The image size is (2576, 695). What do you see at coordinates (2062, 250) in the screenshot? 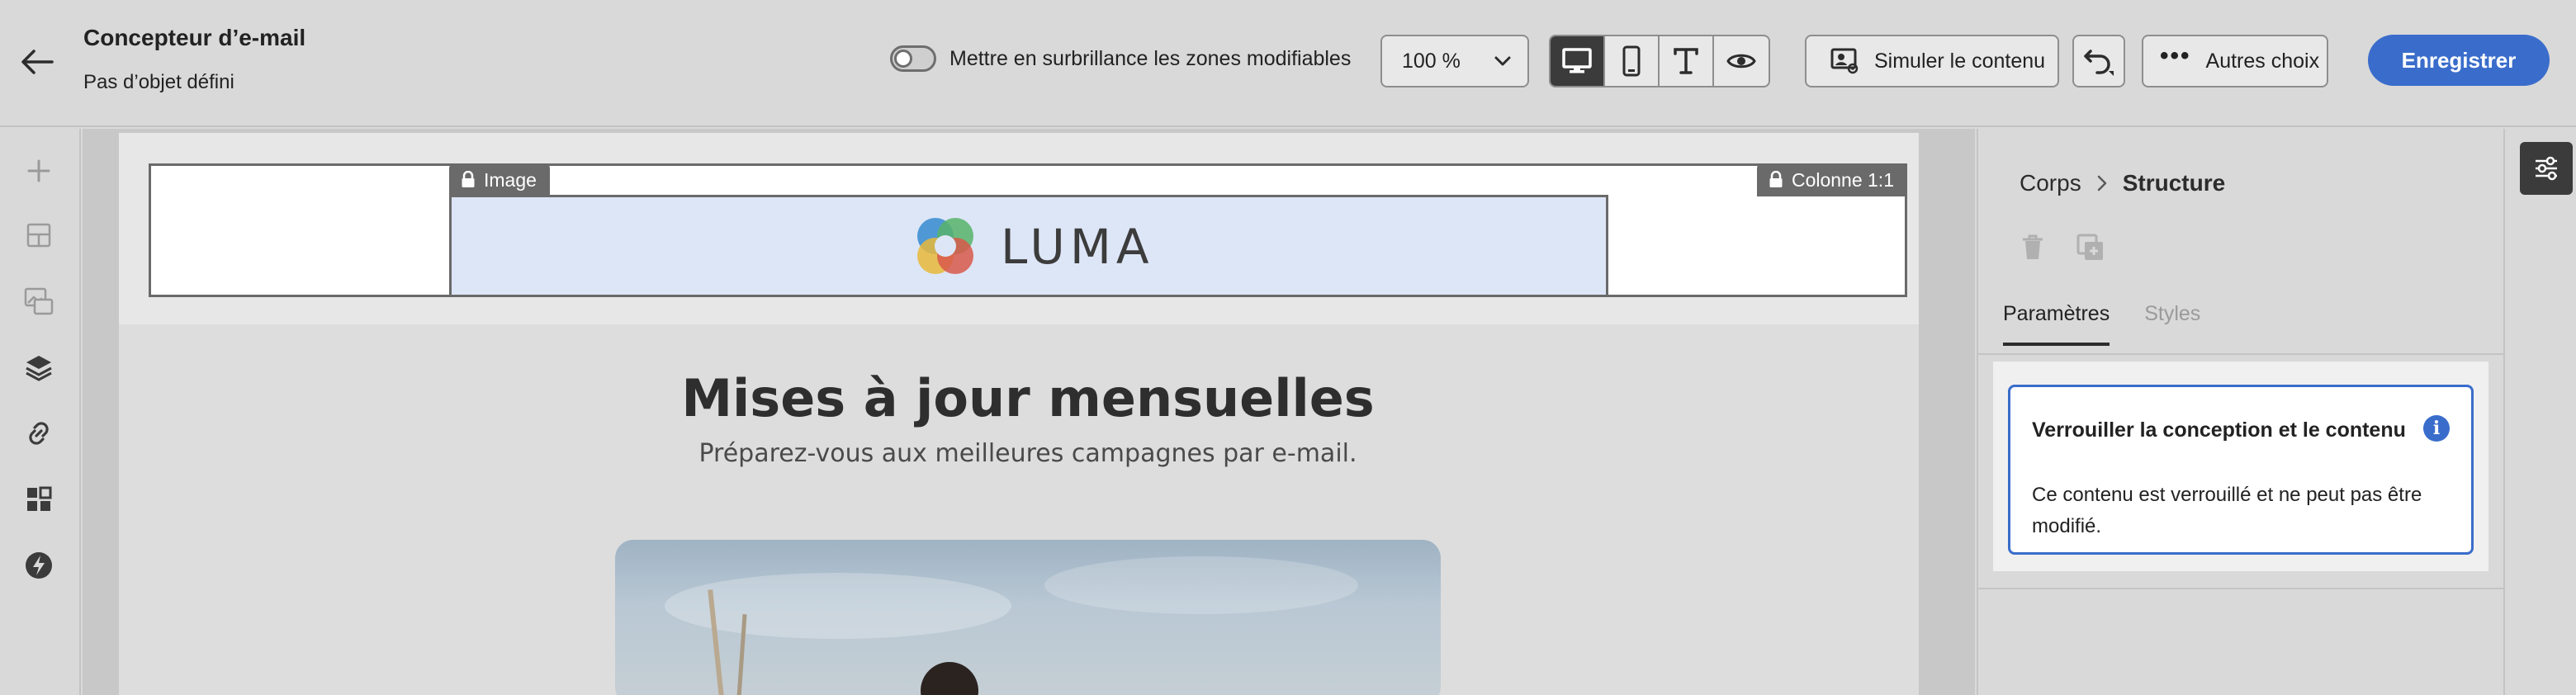
I see `panel-actions` at bounding box center [2062, 250].